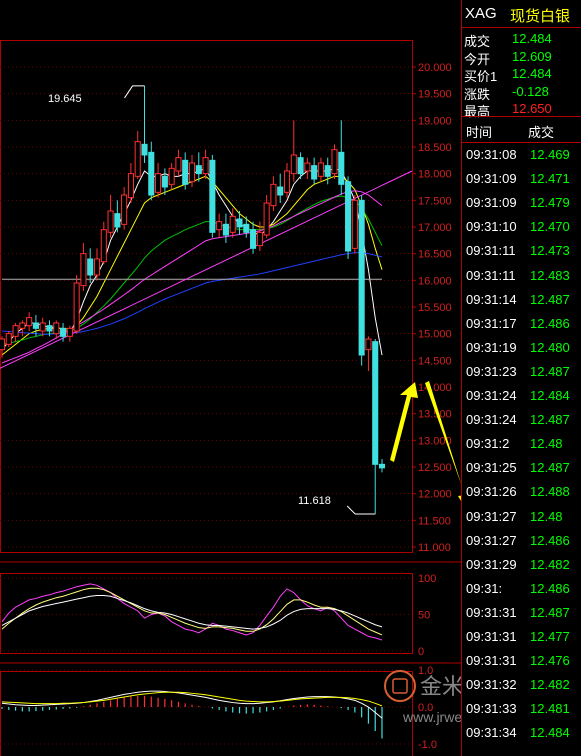 This screenshot has width=581, height=756. Describe the element at coordinates (521, 420) in the screenshot. I see `tick-row: 09:31:24 12.487` at that location.